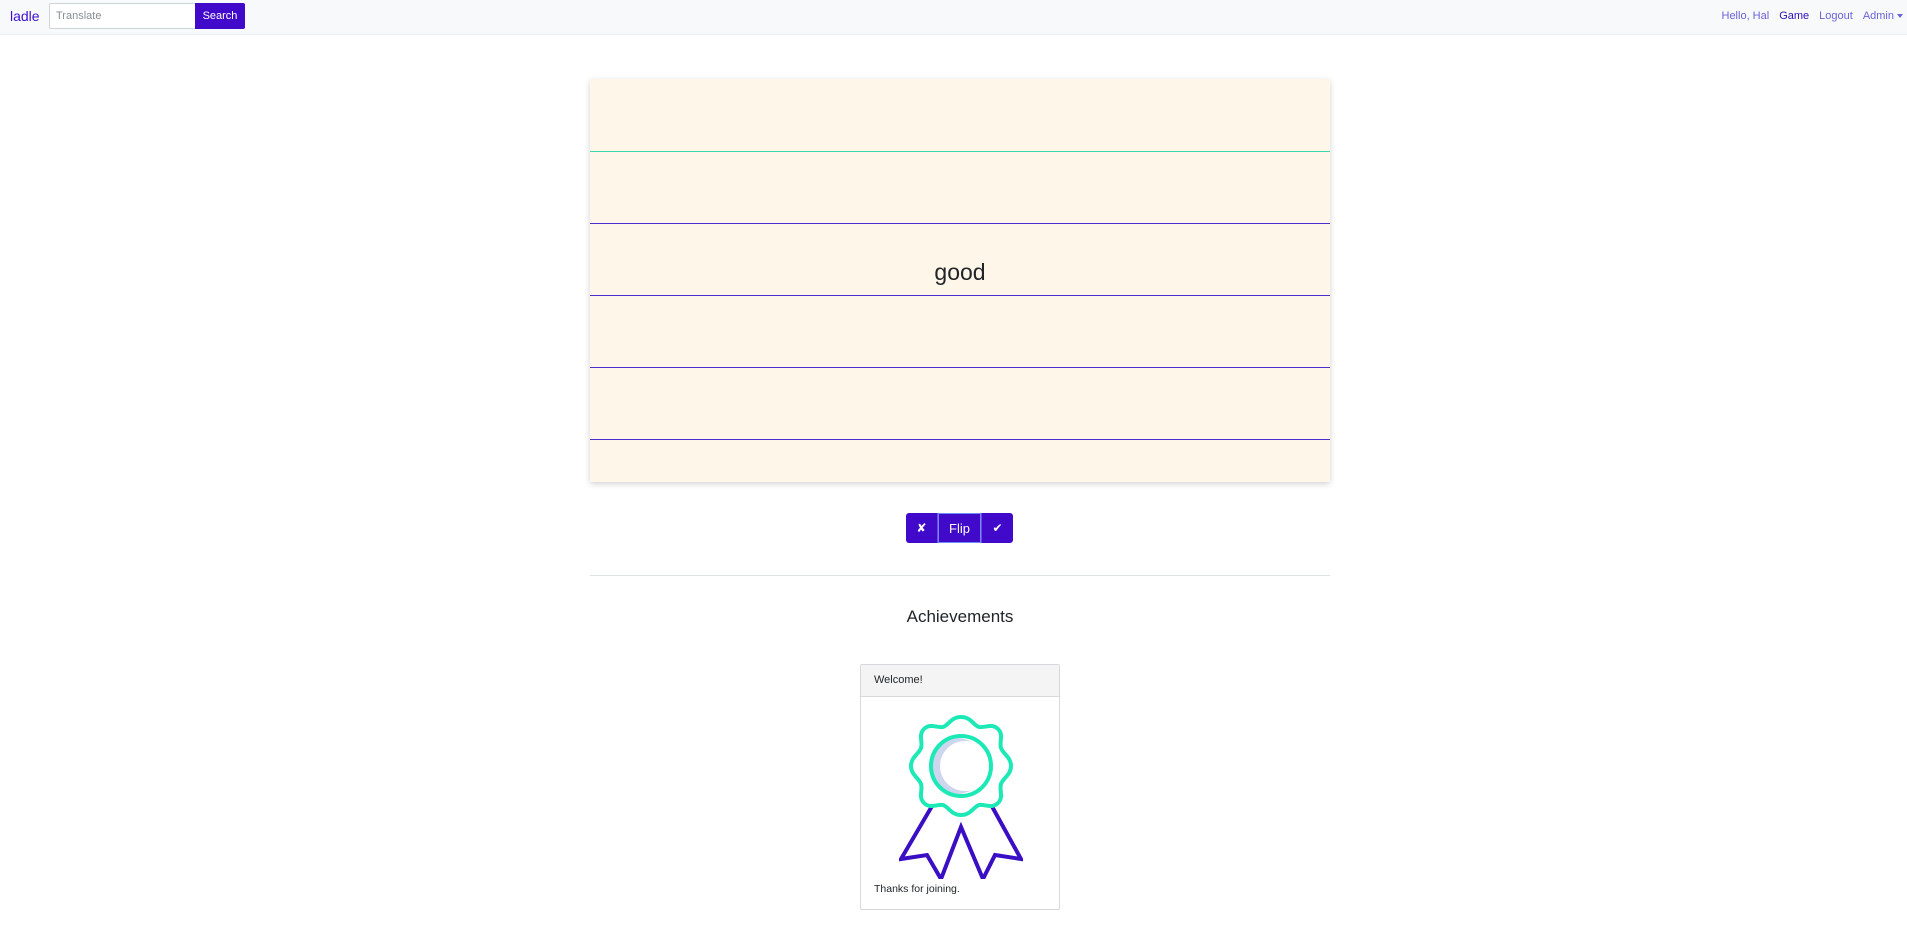 Image resolution: width=1907 pixels, height=951 pixels. What do you see at coordinates (961, 799) in the screenshot?
I see `award-ribbon-icon` at bounding box center [961, 799].